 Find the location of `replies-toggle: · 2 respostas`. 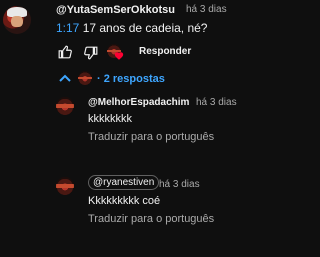

replies-toggle: · 2 respostas is located at coordinates (131, 79).